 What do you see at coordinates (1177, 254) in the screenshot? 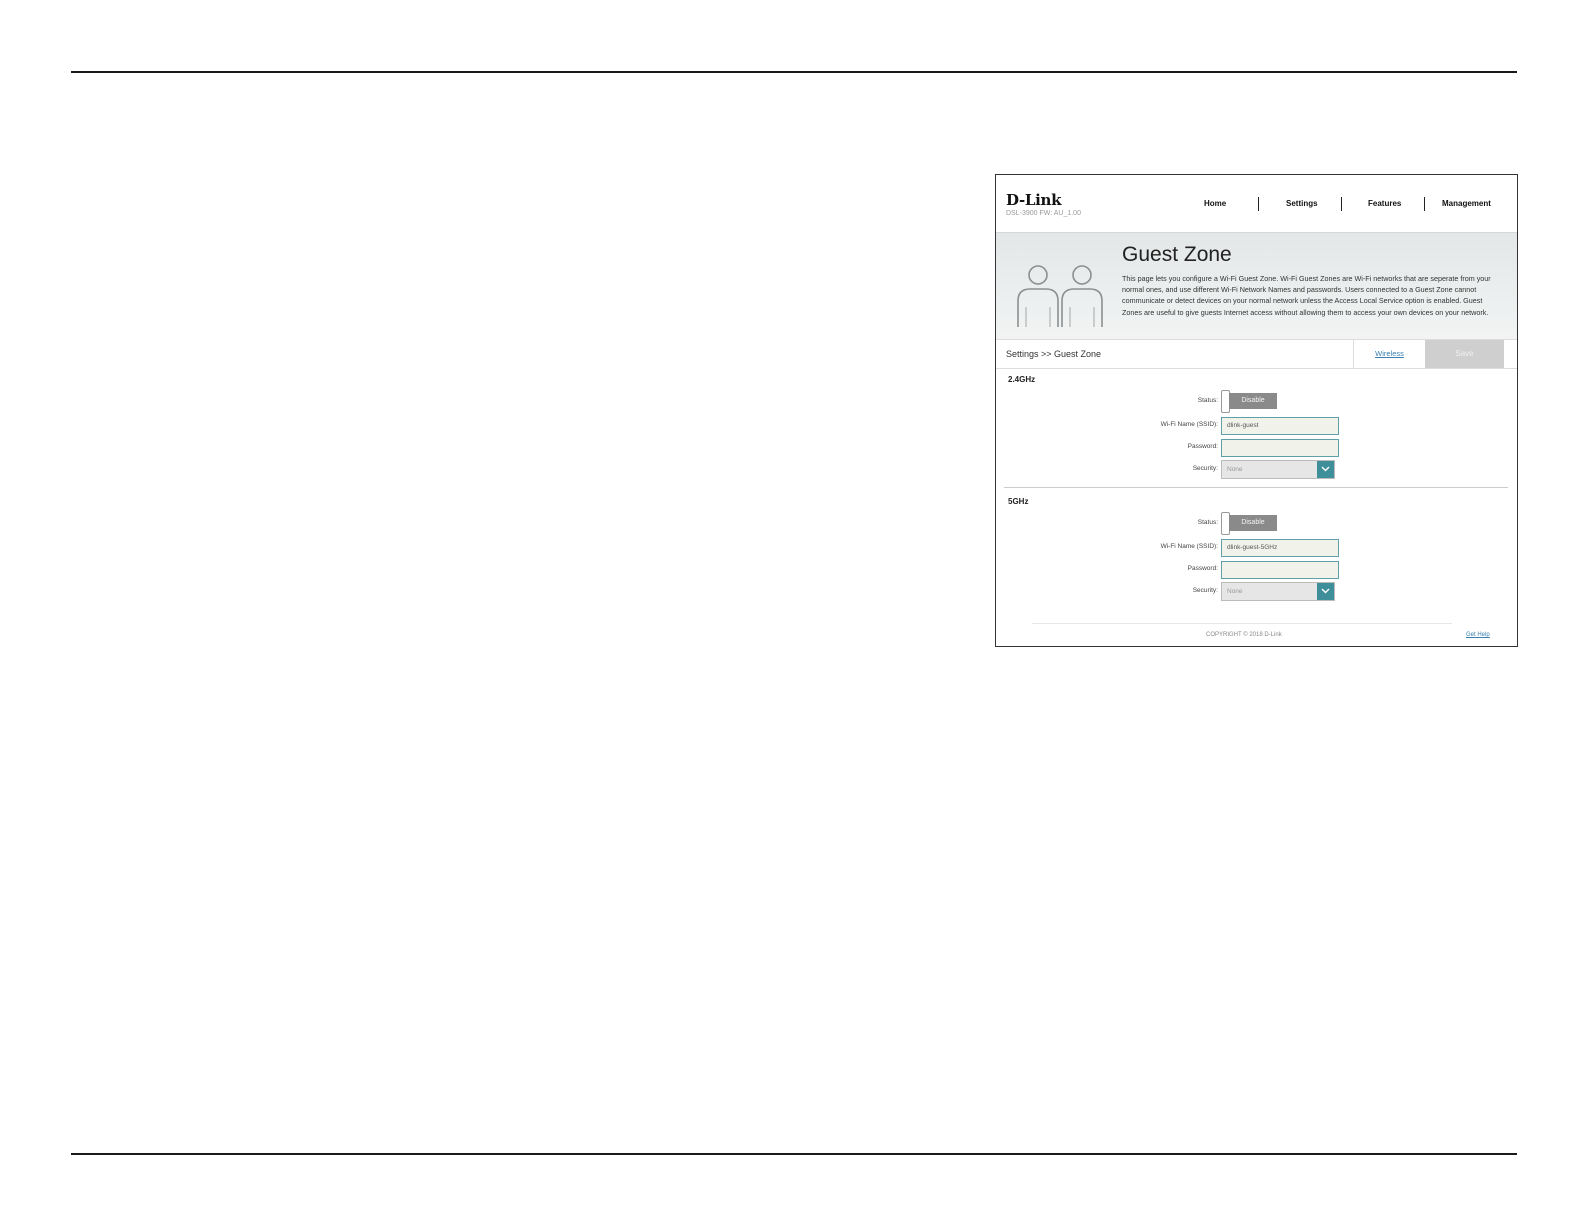
I see `page-title: Guest Zone` at bounding box center [1177, 254].